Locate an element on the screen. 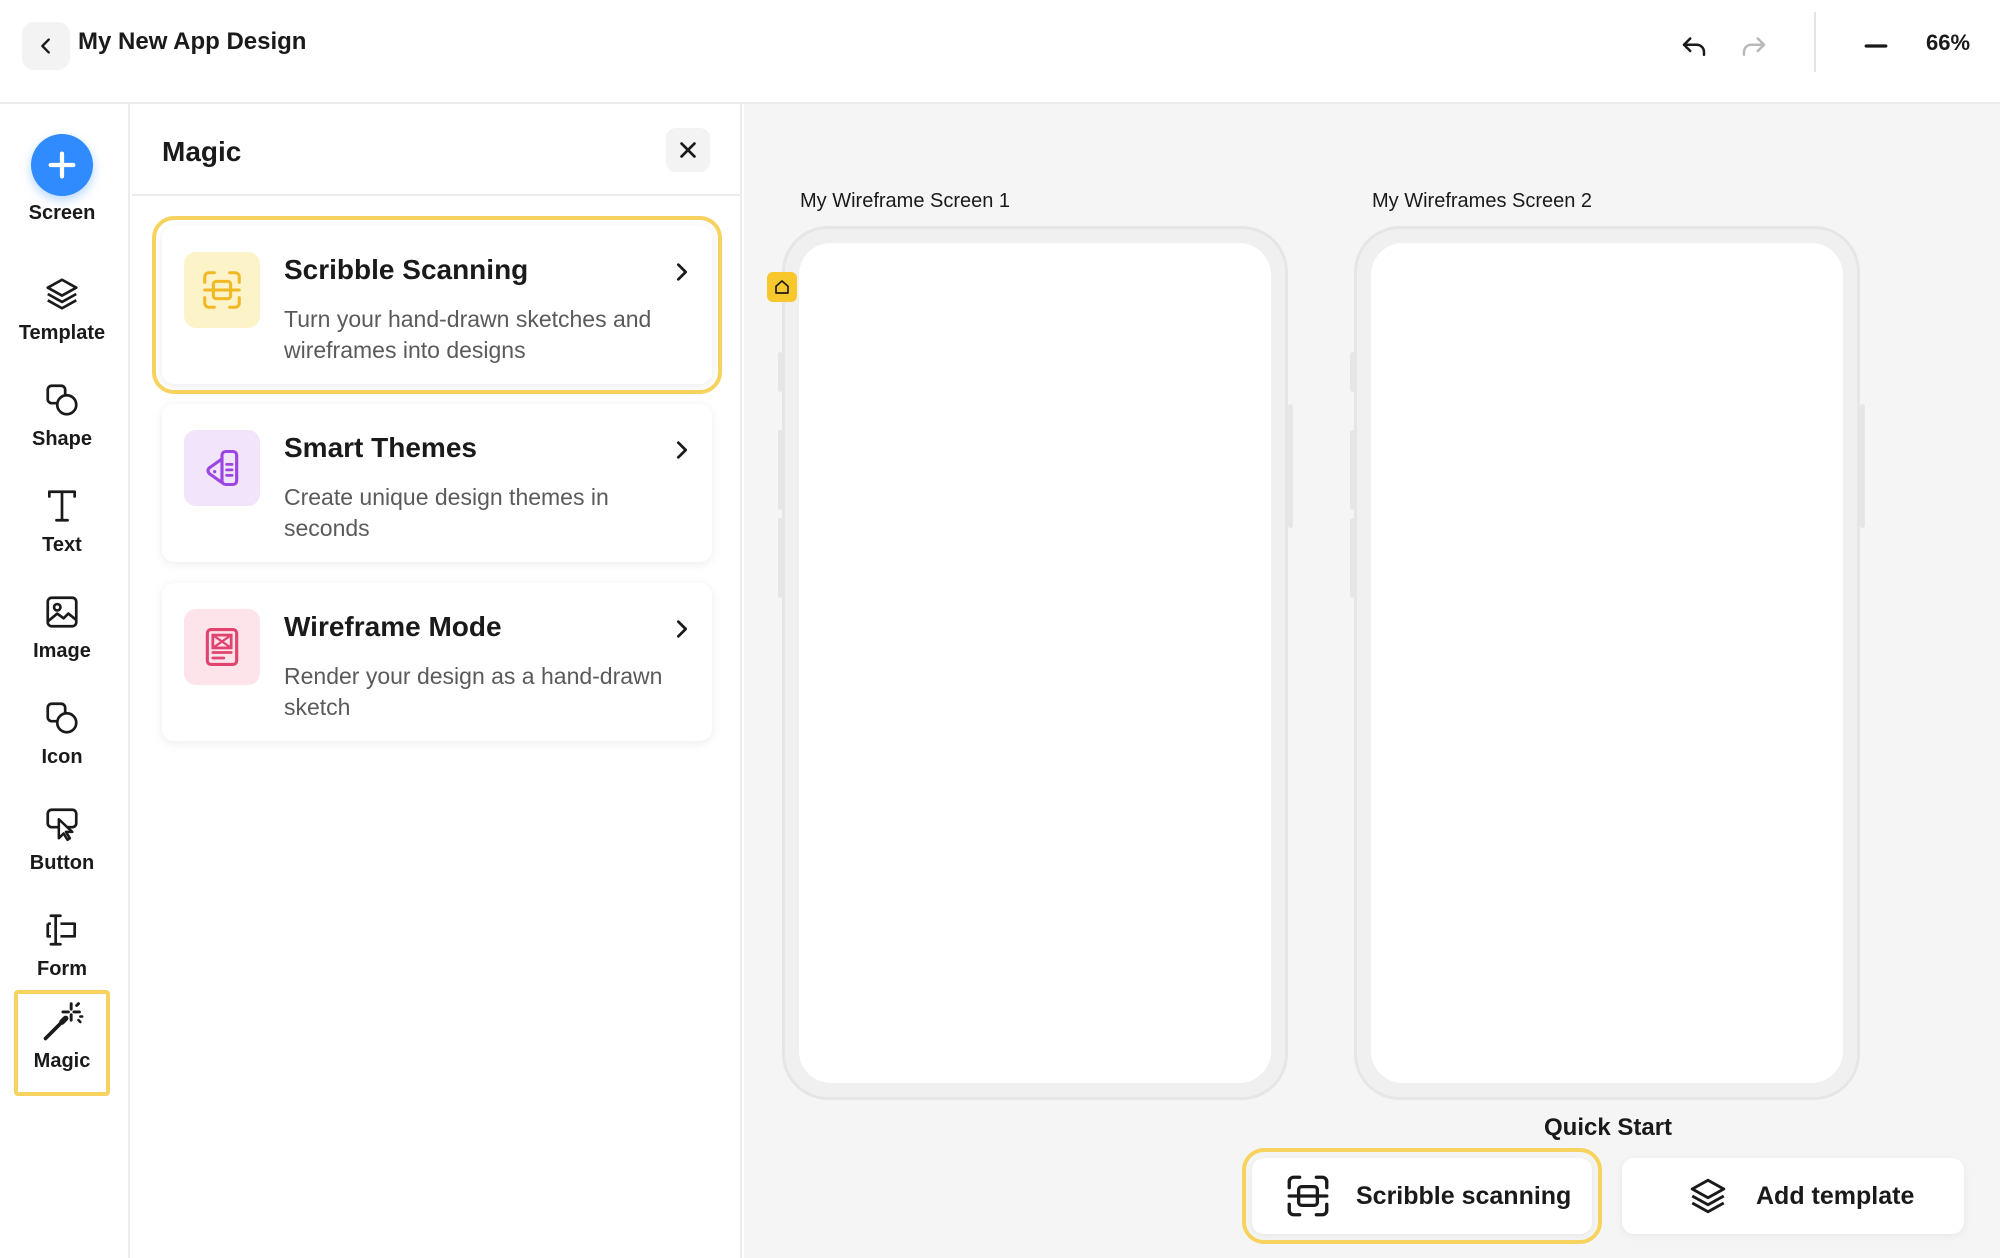 Image resolution: width=2000 pixels, height=1258 pixels. image-icon is located at coordinates (62, 612).